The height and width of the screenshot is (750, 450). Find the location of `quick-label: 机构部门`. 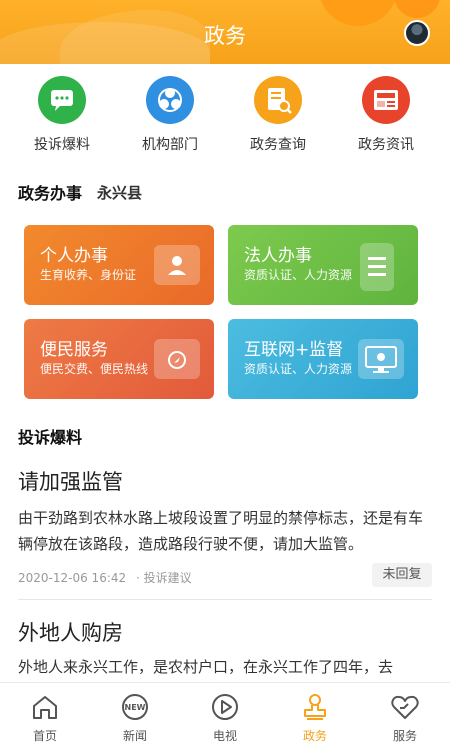

quick-label: 机构部门 is located at coordinates (170, 145).